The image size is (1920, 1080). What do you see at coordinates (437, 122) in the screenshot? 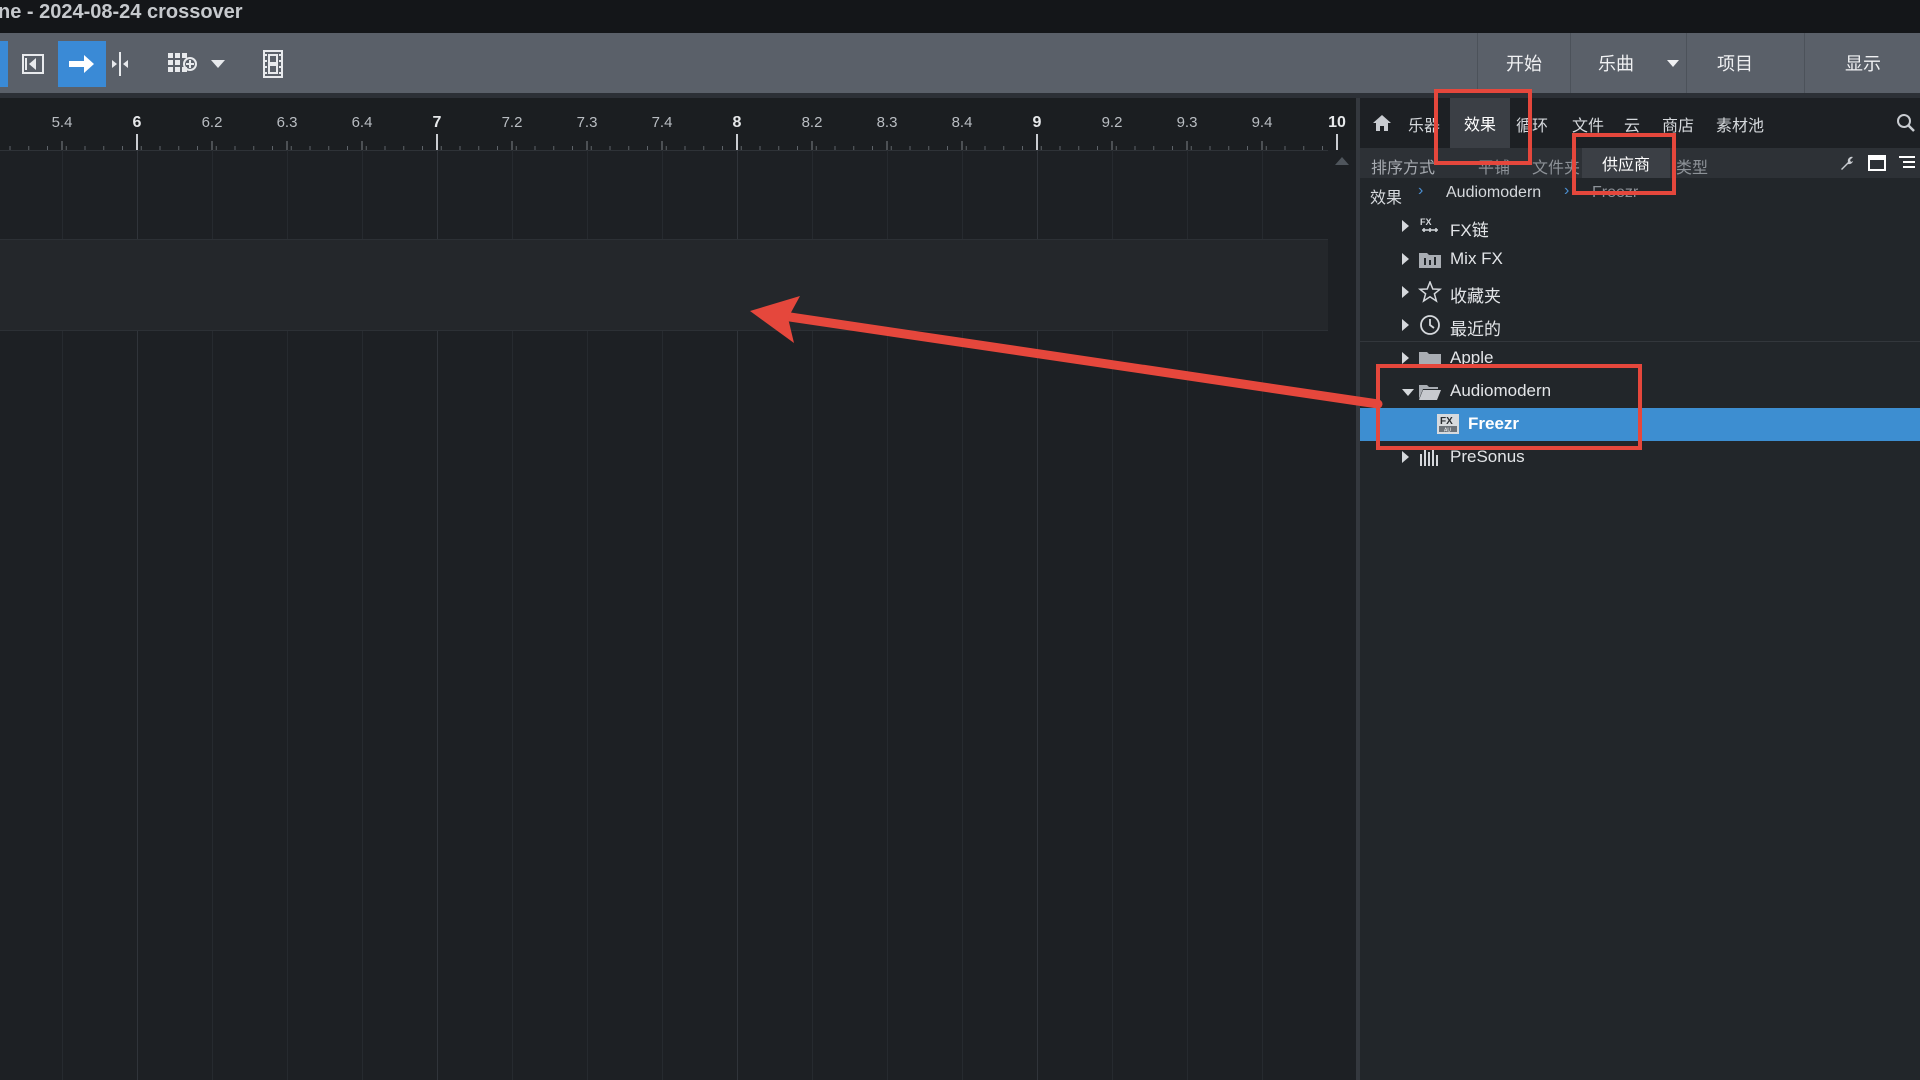
I see `ruler-tick-label: 7` at bounding box center [437, 122].